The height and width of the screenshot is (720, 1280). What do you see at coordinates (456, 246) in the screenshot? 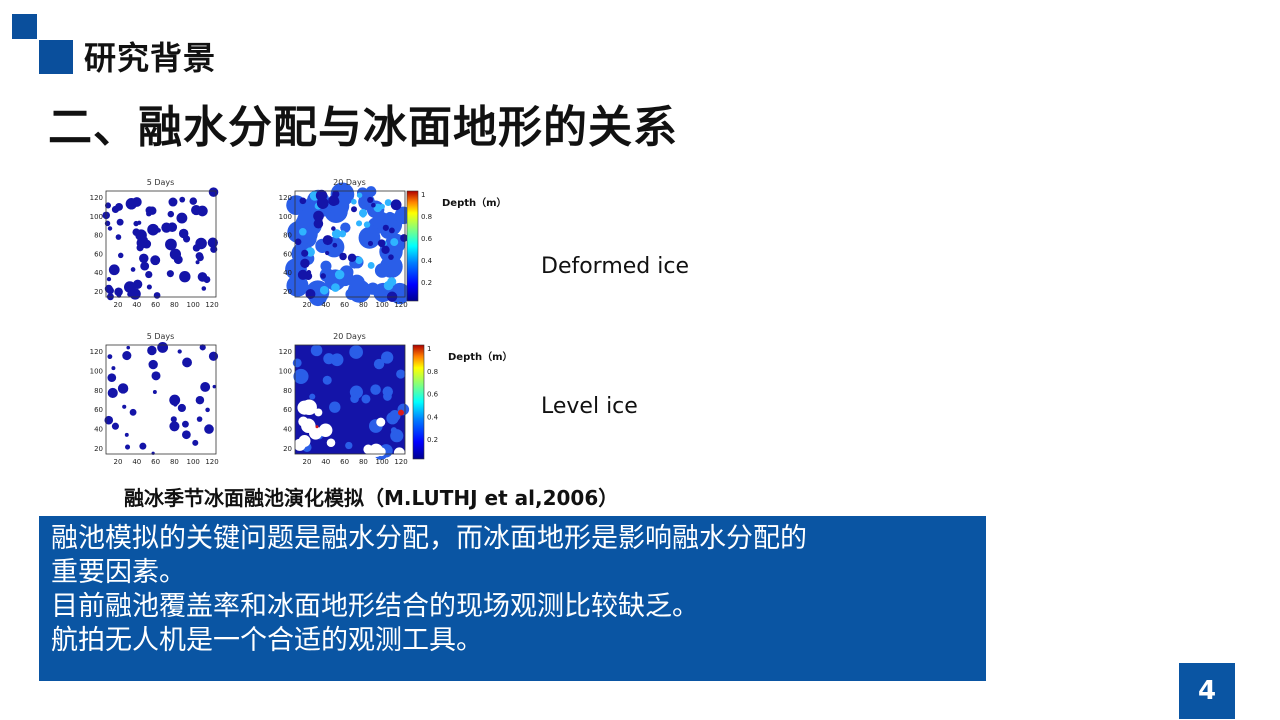
I see `depth-colorbar: 1 0.8 0.6 0.4 0.2 Depth（m）` at bounding box center [456, 246].